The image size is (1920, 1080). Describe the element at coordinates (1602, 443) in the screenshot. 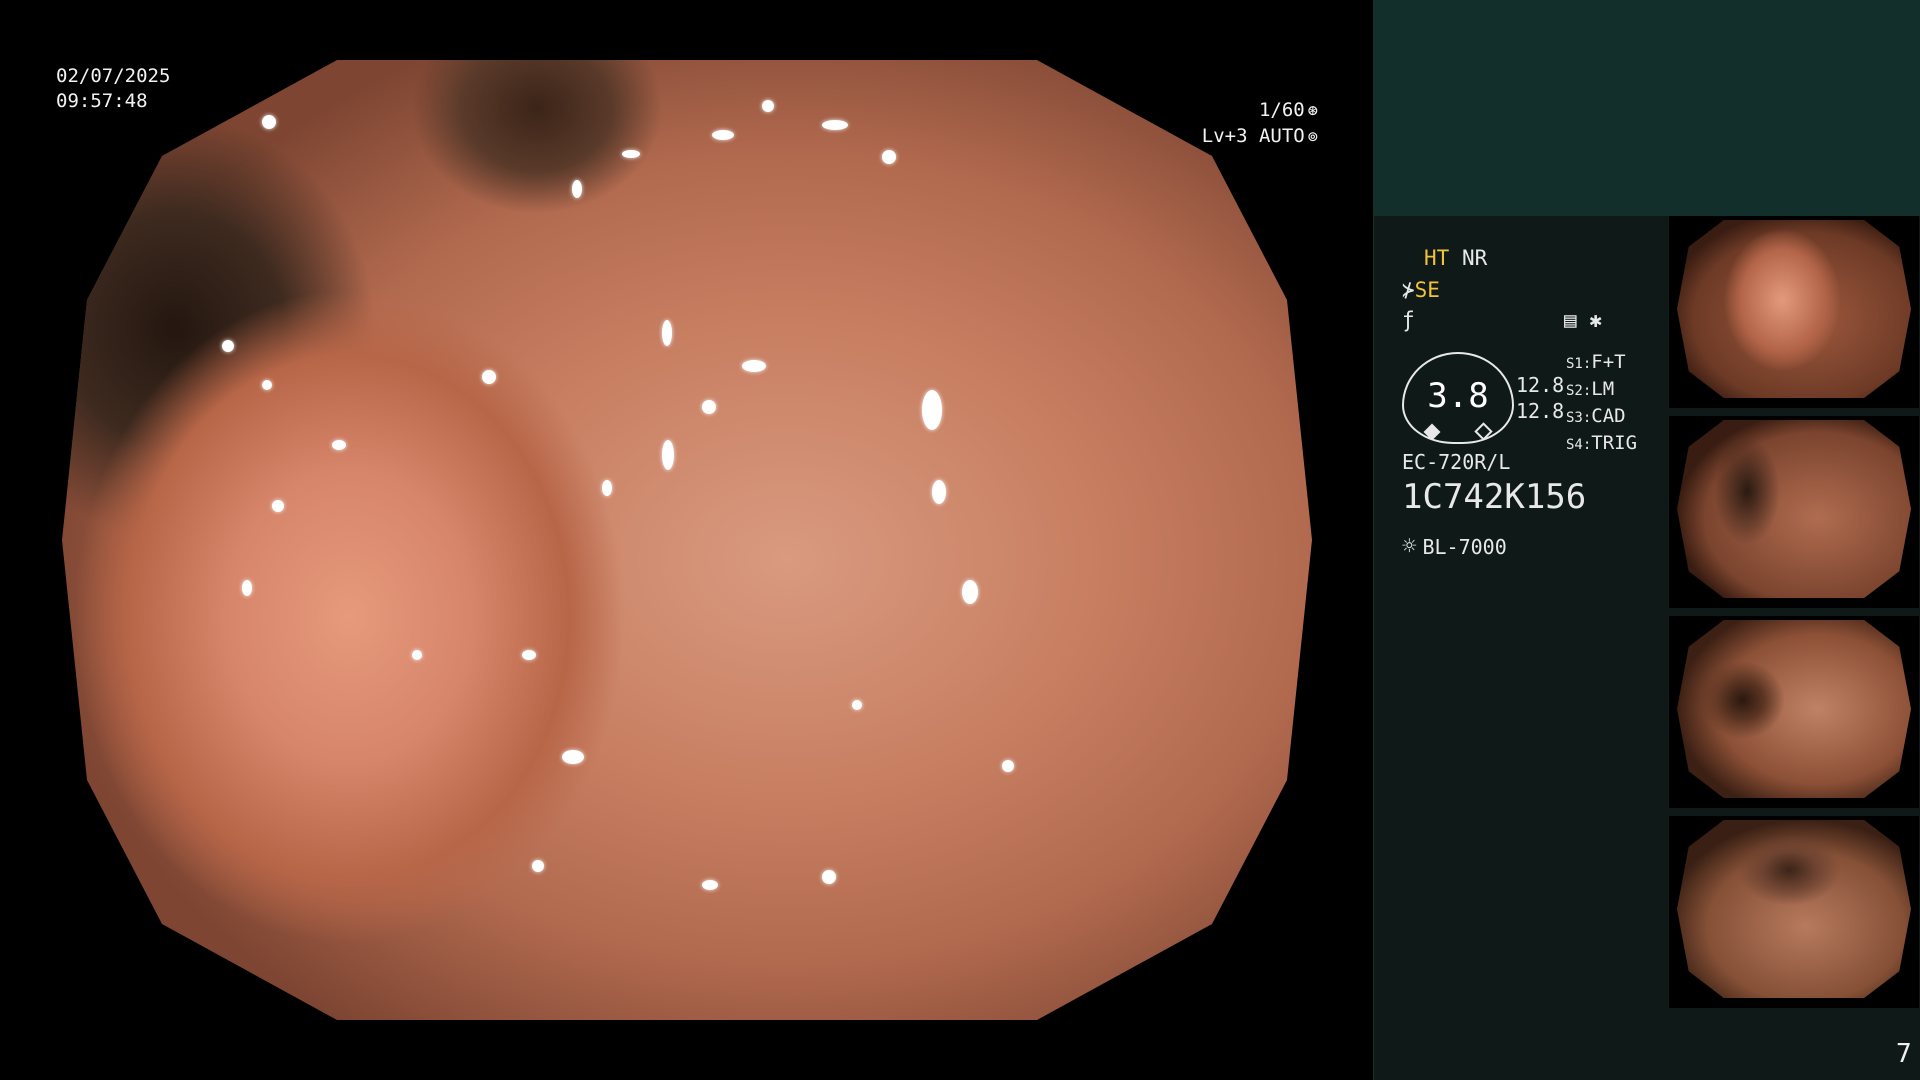

I see `switch-item: S4:TRIG` at that location.